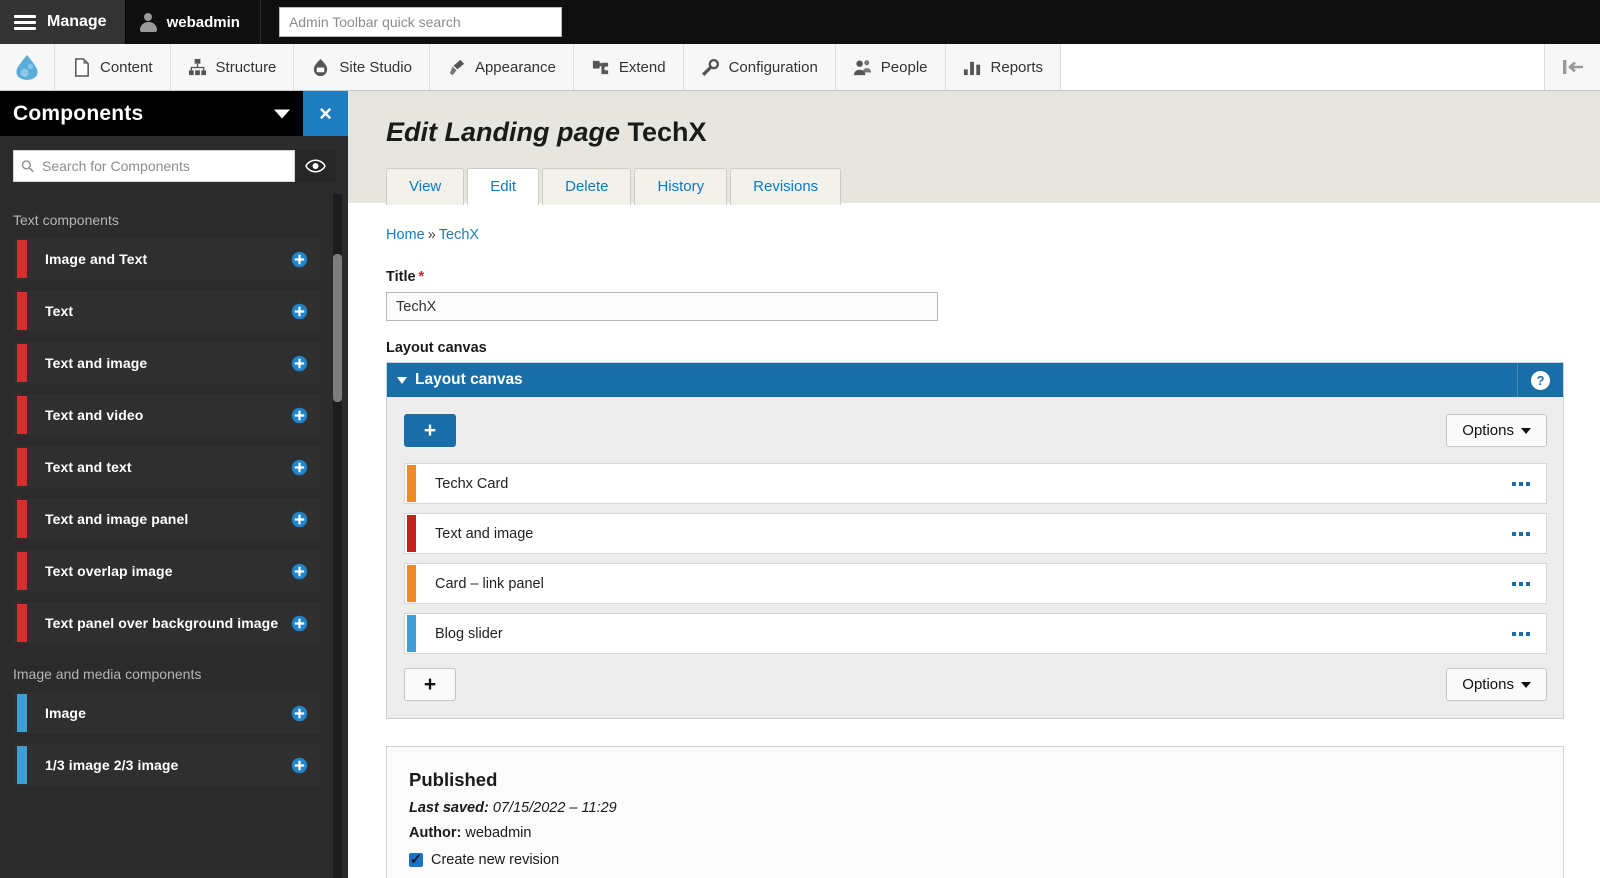 This screenshot has width=1600, height=878. Describe the element at coordinates (416, 860) in the screenshot. I see `create-new-revision-checkbox: ✓` at that location.